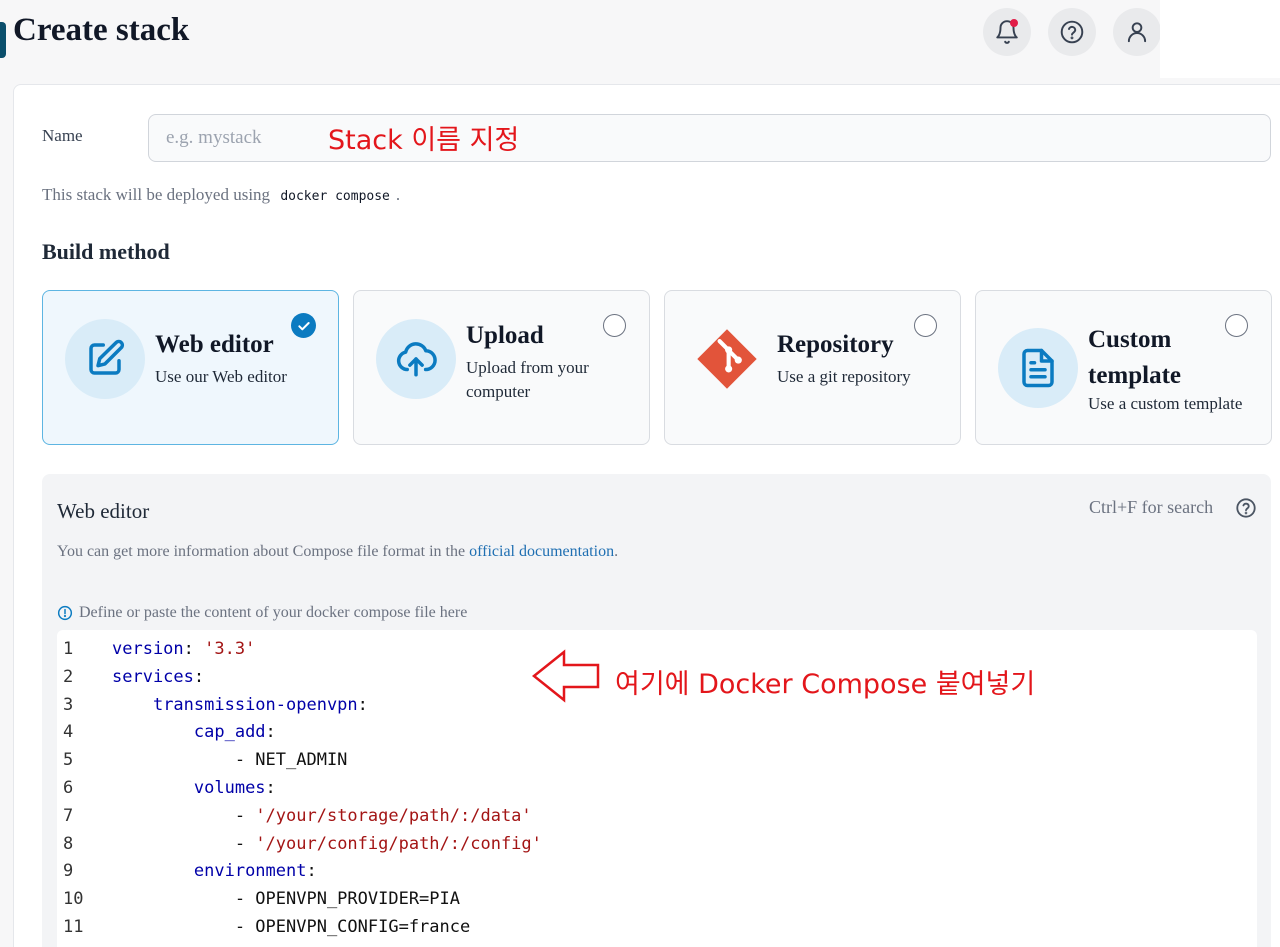 This screenshot has height=947, width=1280. I want to click on code-line: 11 - OPENVPN_CONFIG=france, so click(657, 927).